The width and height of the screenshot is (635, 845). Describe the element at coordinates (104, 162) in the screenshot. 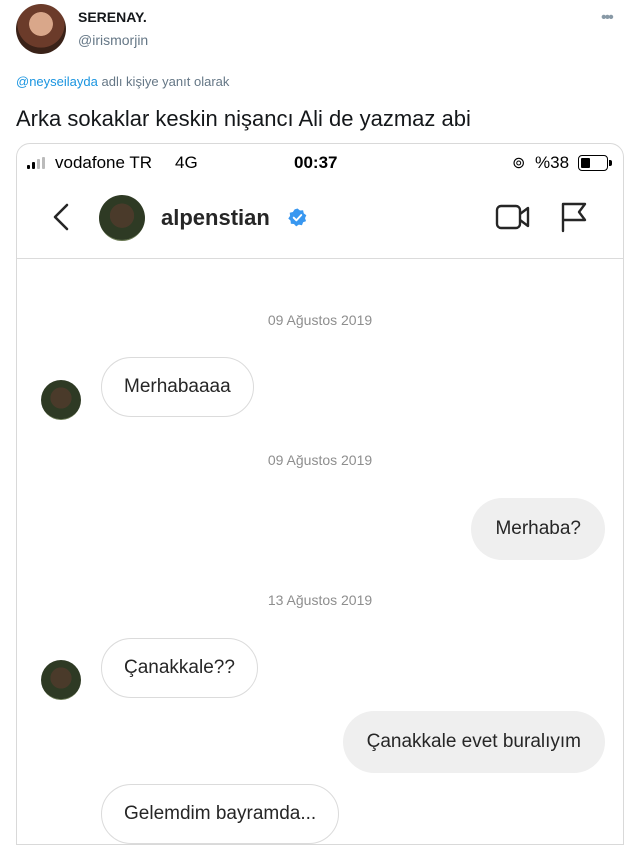

I see `carrier-name: vodafone TR` at that location.